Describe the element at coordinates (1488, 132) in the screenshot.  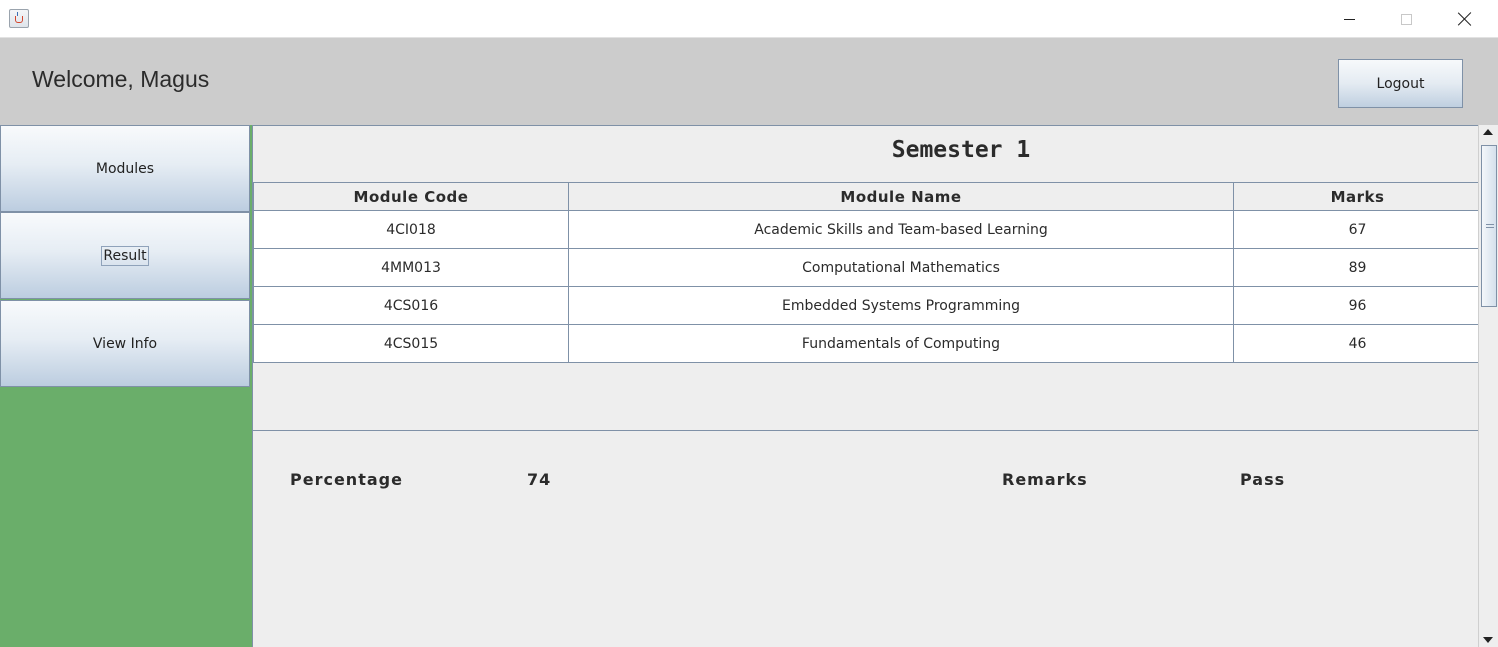
I see `scroll-up-icon` at that location.